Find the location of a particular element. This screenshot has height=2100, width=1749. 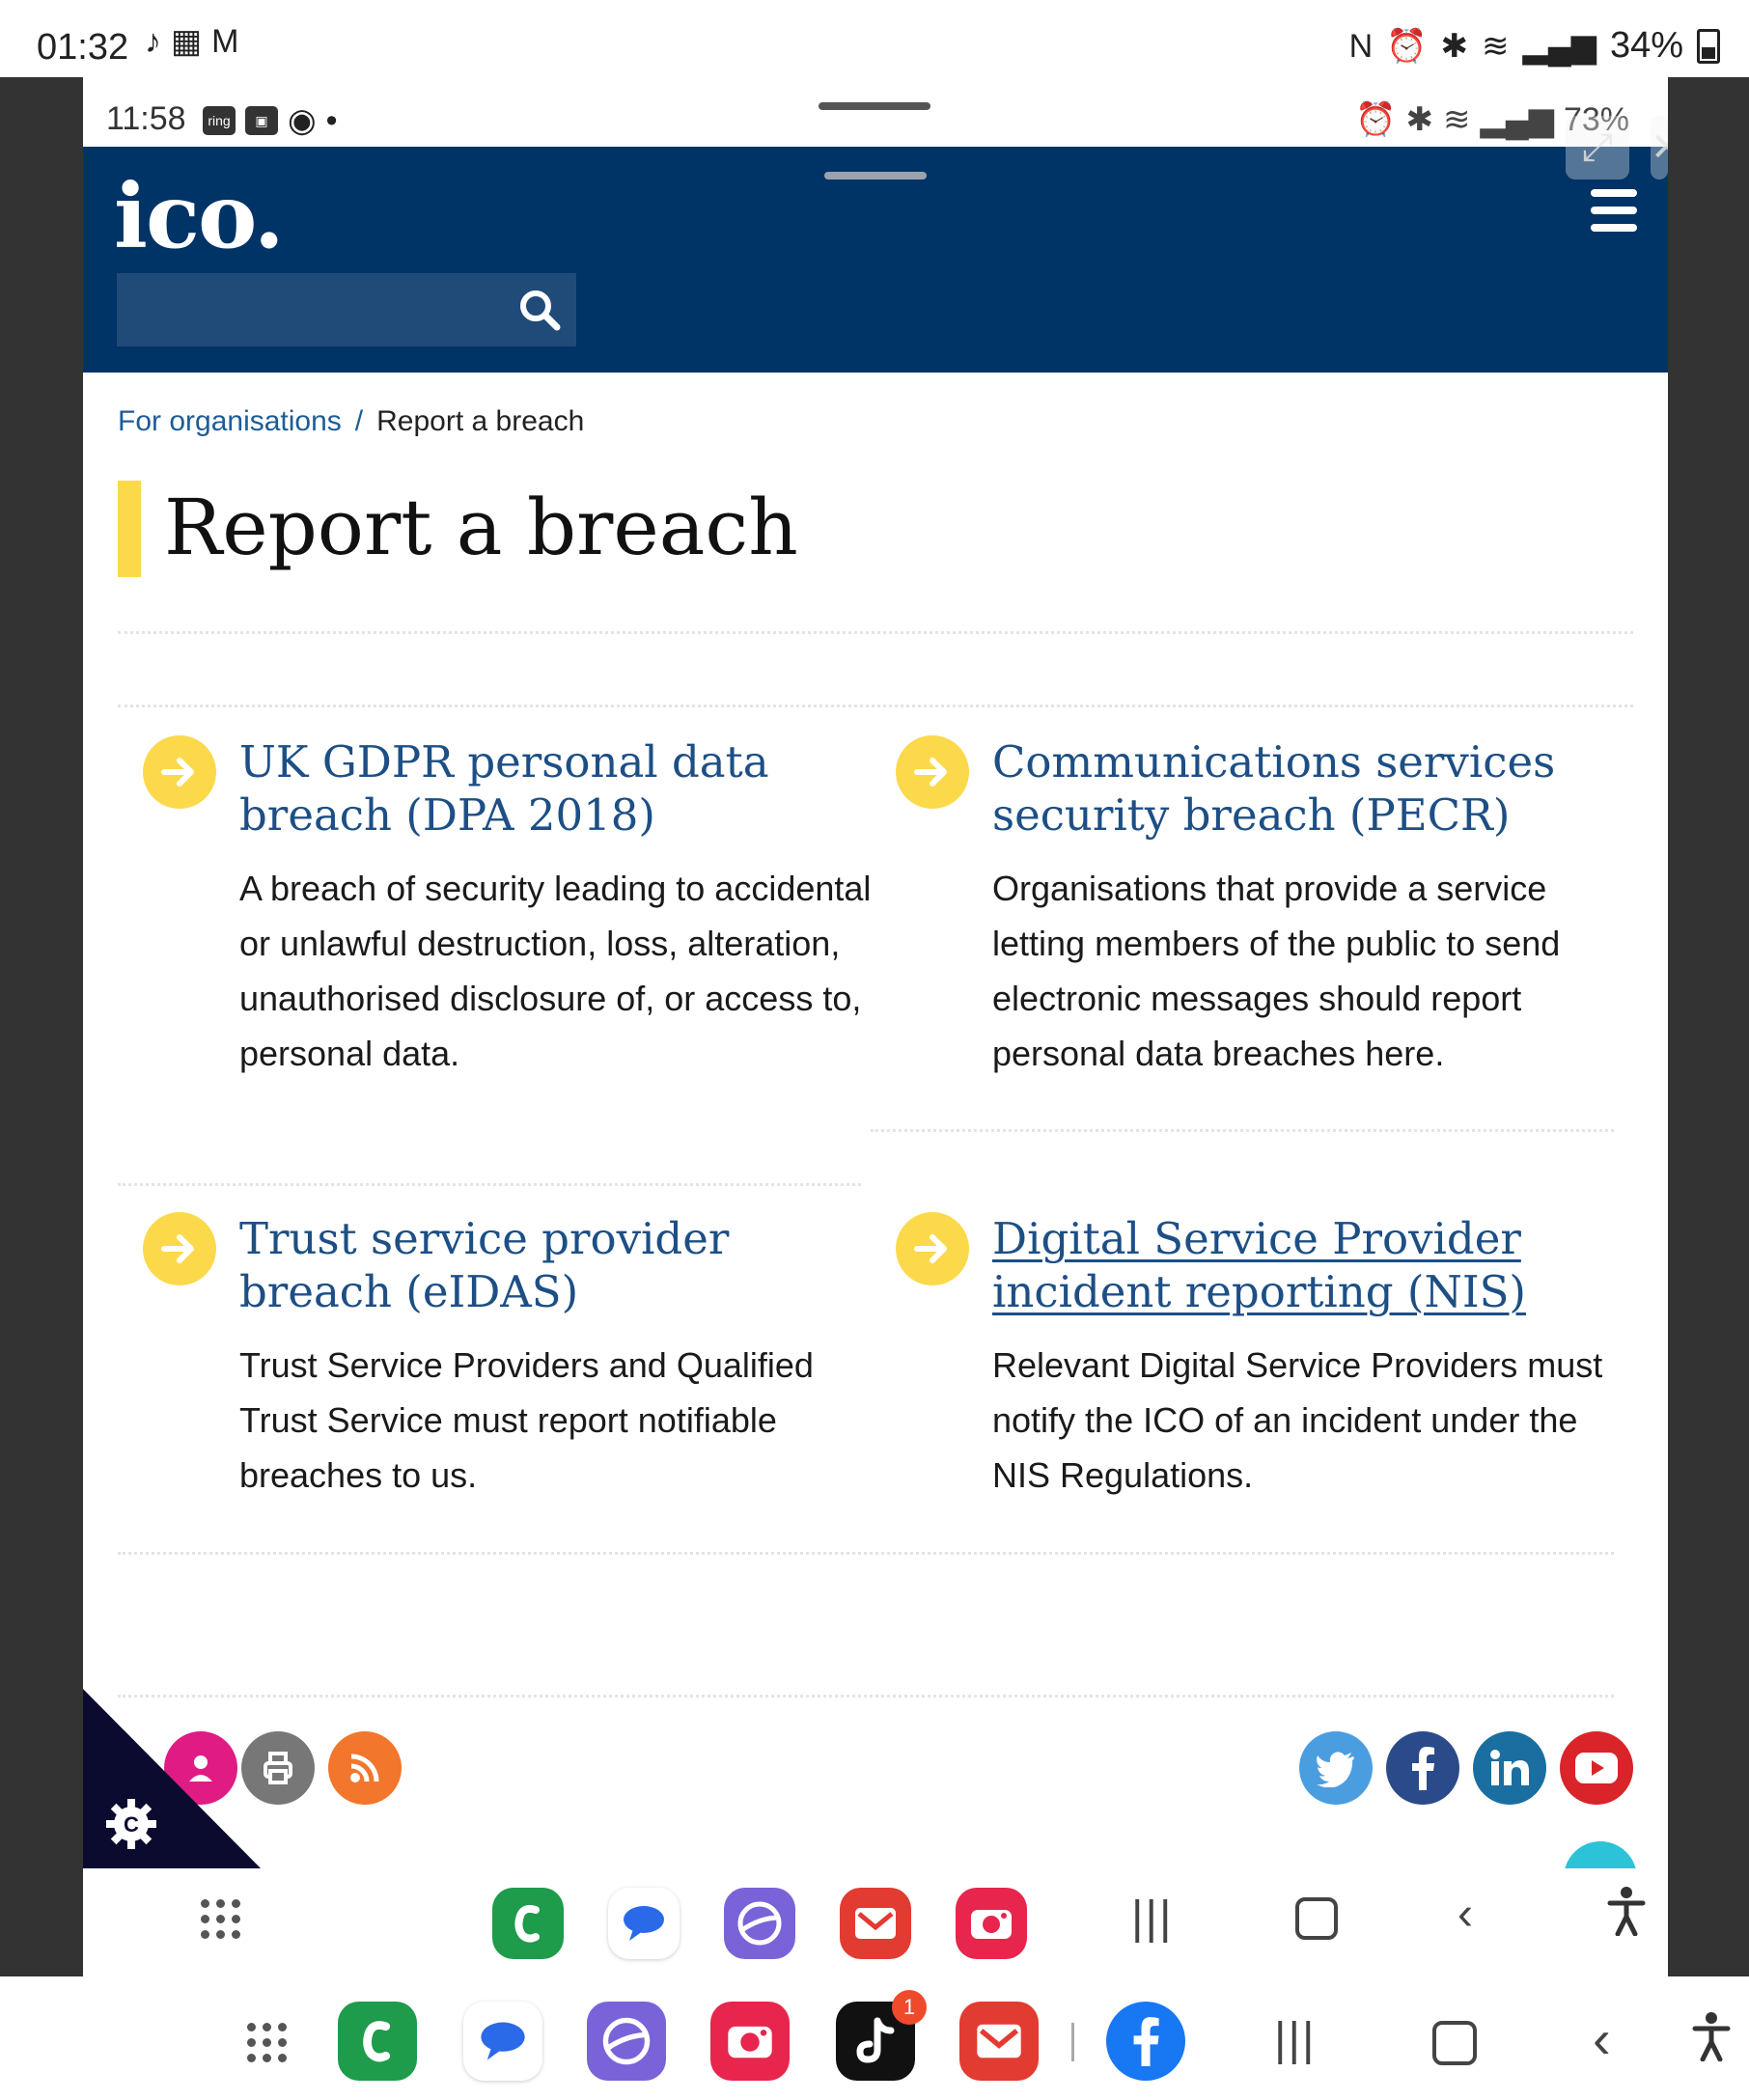

gallery-icon: ▣ is located at coordinates (261, 120).